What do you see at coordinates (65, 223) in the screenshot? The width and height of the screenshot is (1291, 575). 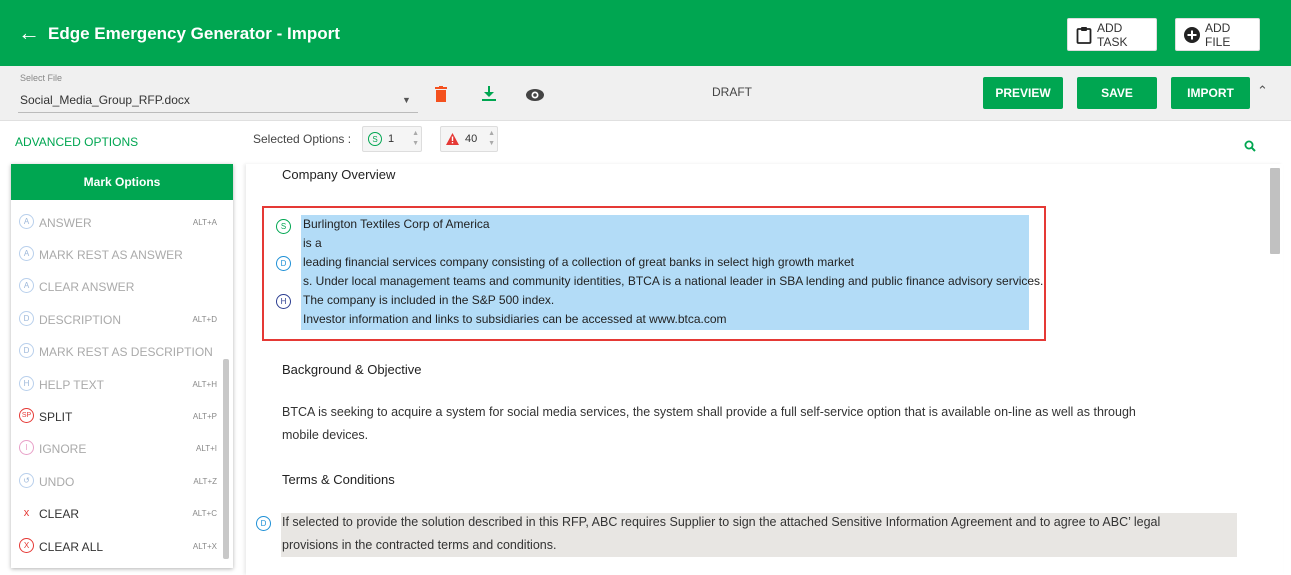 I see `mark-label: ANSWER` at bounding box center [65, 223].